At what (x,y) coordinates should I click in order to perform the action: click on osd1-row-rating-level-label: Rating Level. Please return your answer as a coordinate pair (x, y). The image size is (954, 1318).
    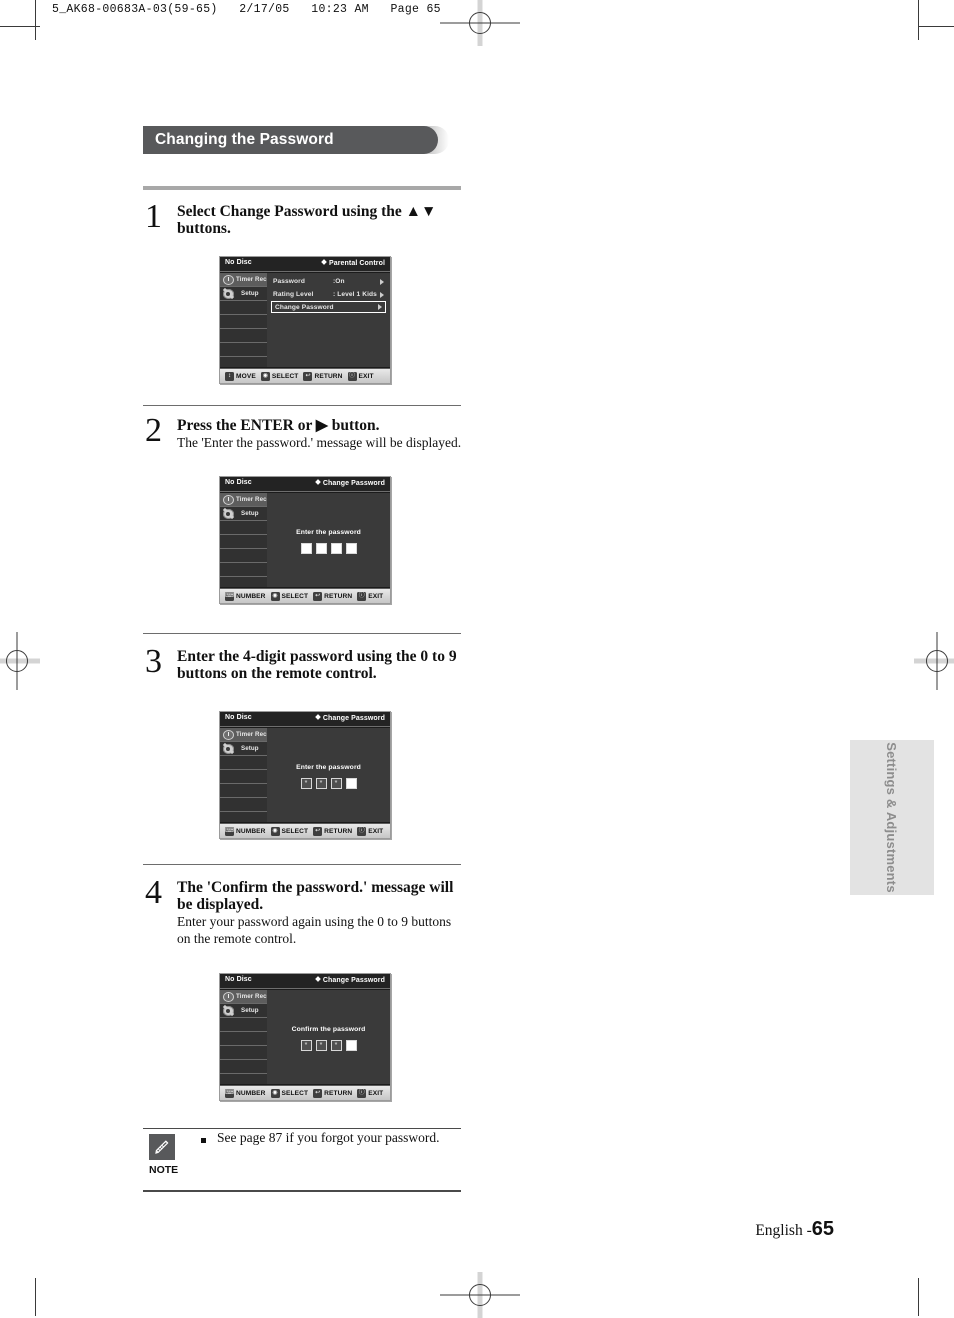
    Looking at the image, I should click on (293, 294).